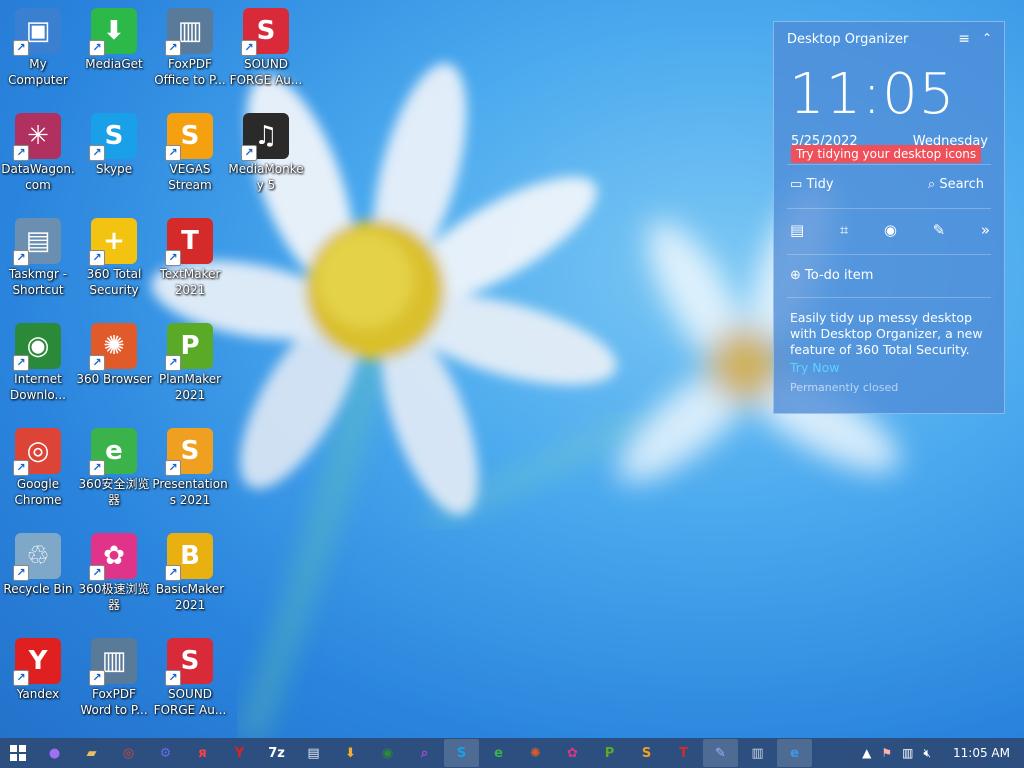 This screenshot has height=768, width=1024. I want to click on desktop-icon-label: Skype, so click(114, 169).